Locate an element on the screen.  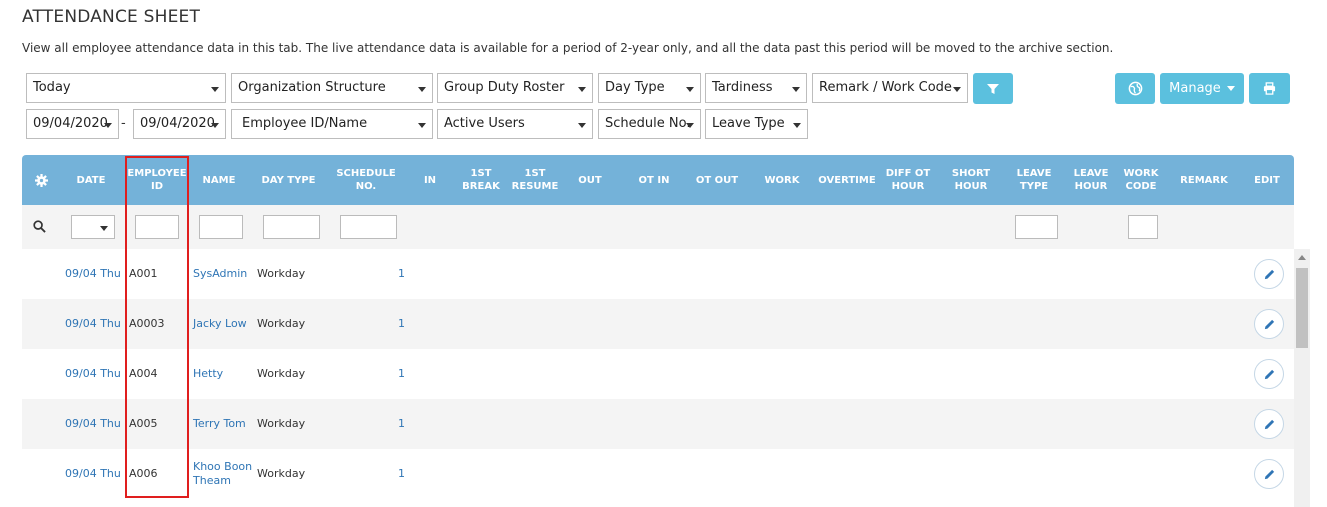
caret-down-icon is located at coordinates (1230, 88).